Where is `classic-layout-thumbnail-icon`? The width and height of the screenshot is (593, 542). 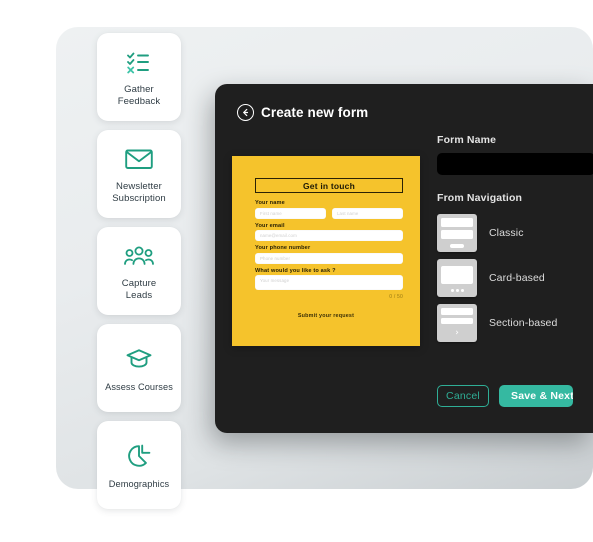 classic-layout-thumbnail-icon is located at coordinates (457, 233).